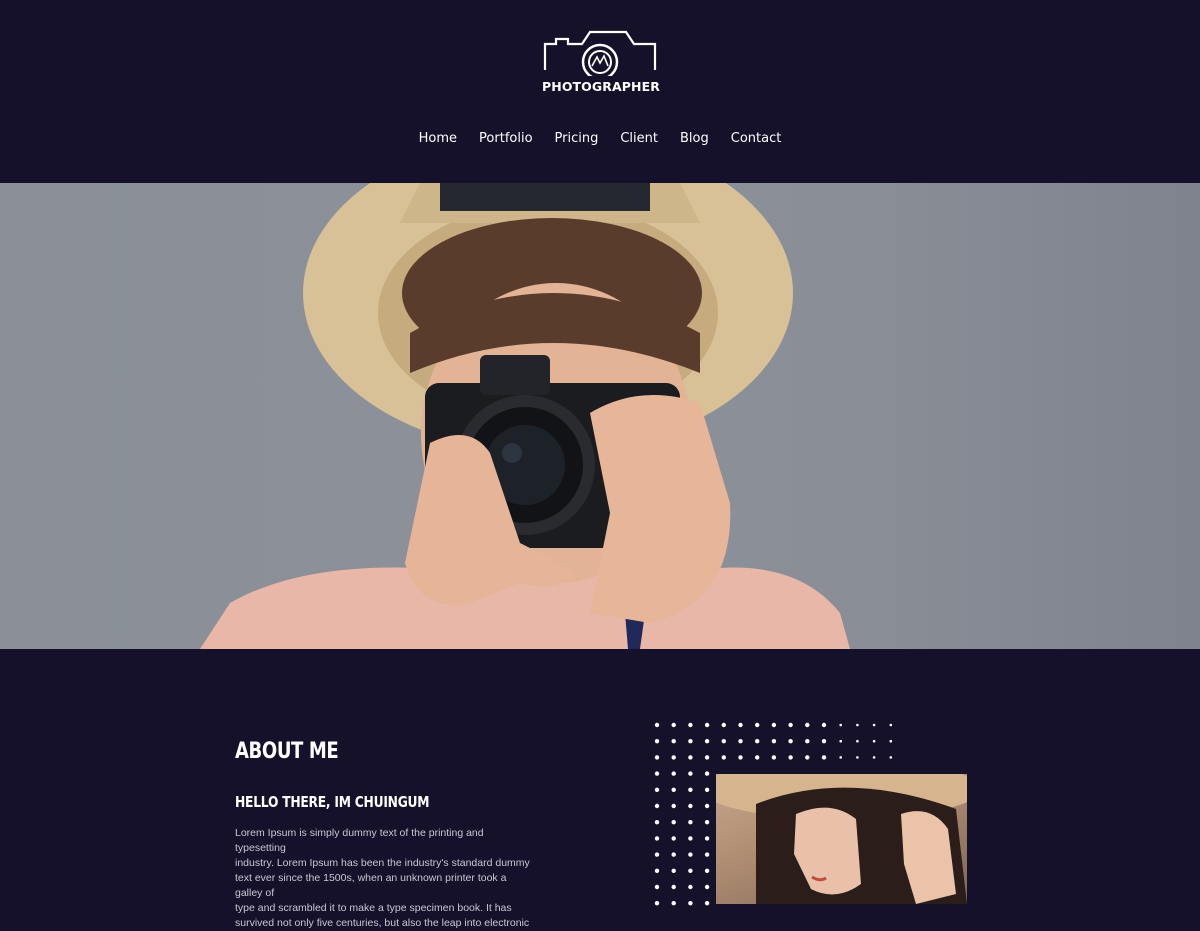  I want to click on about-portrait, so click(841, 839).